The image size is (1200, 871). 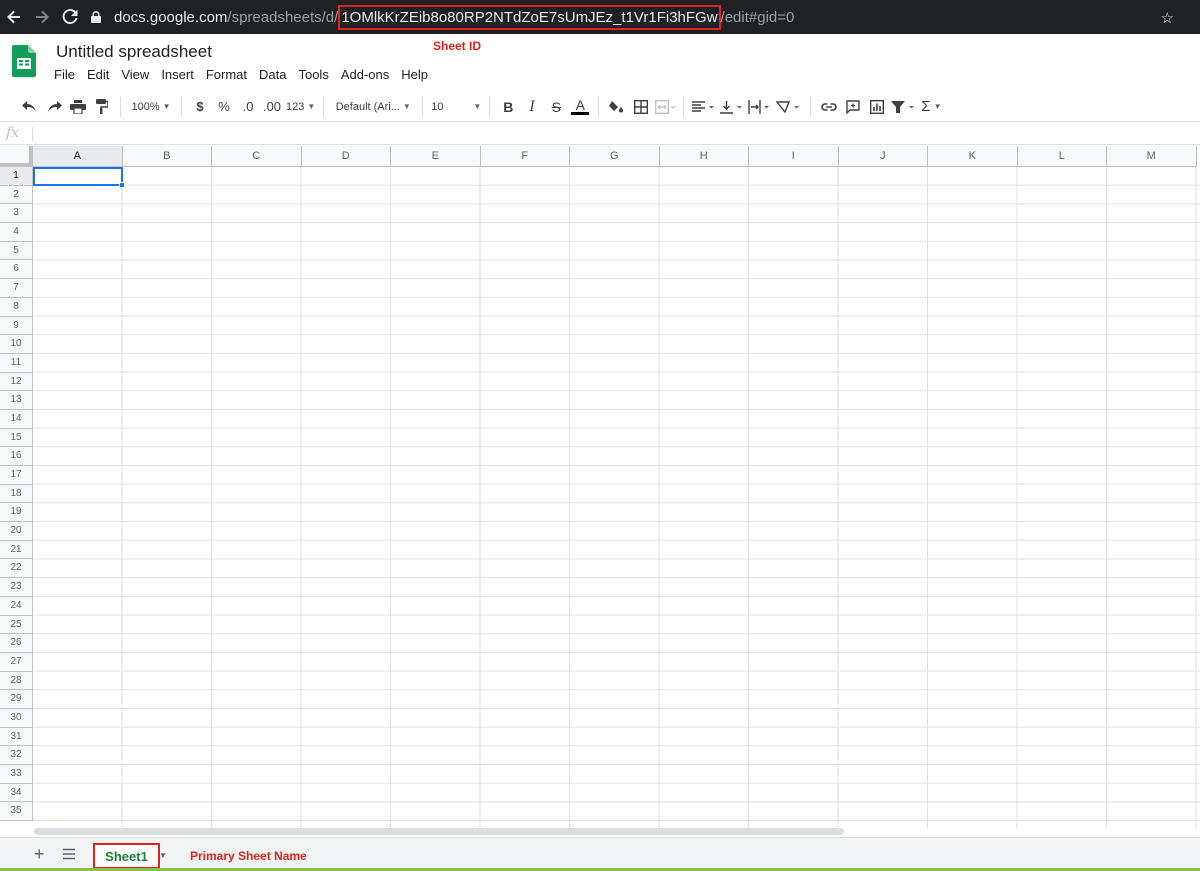 What do you see at coordinates (272, 107) in the screenshot?
I see `increase-decimal-button: .00` at bounding box center [272, 107].